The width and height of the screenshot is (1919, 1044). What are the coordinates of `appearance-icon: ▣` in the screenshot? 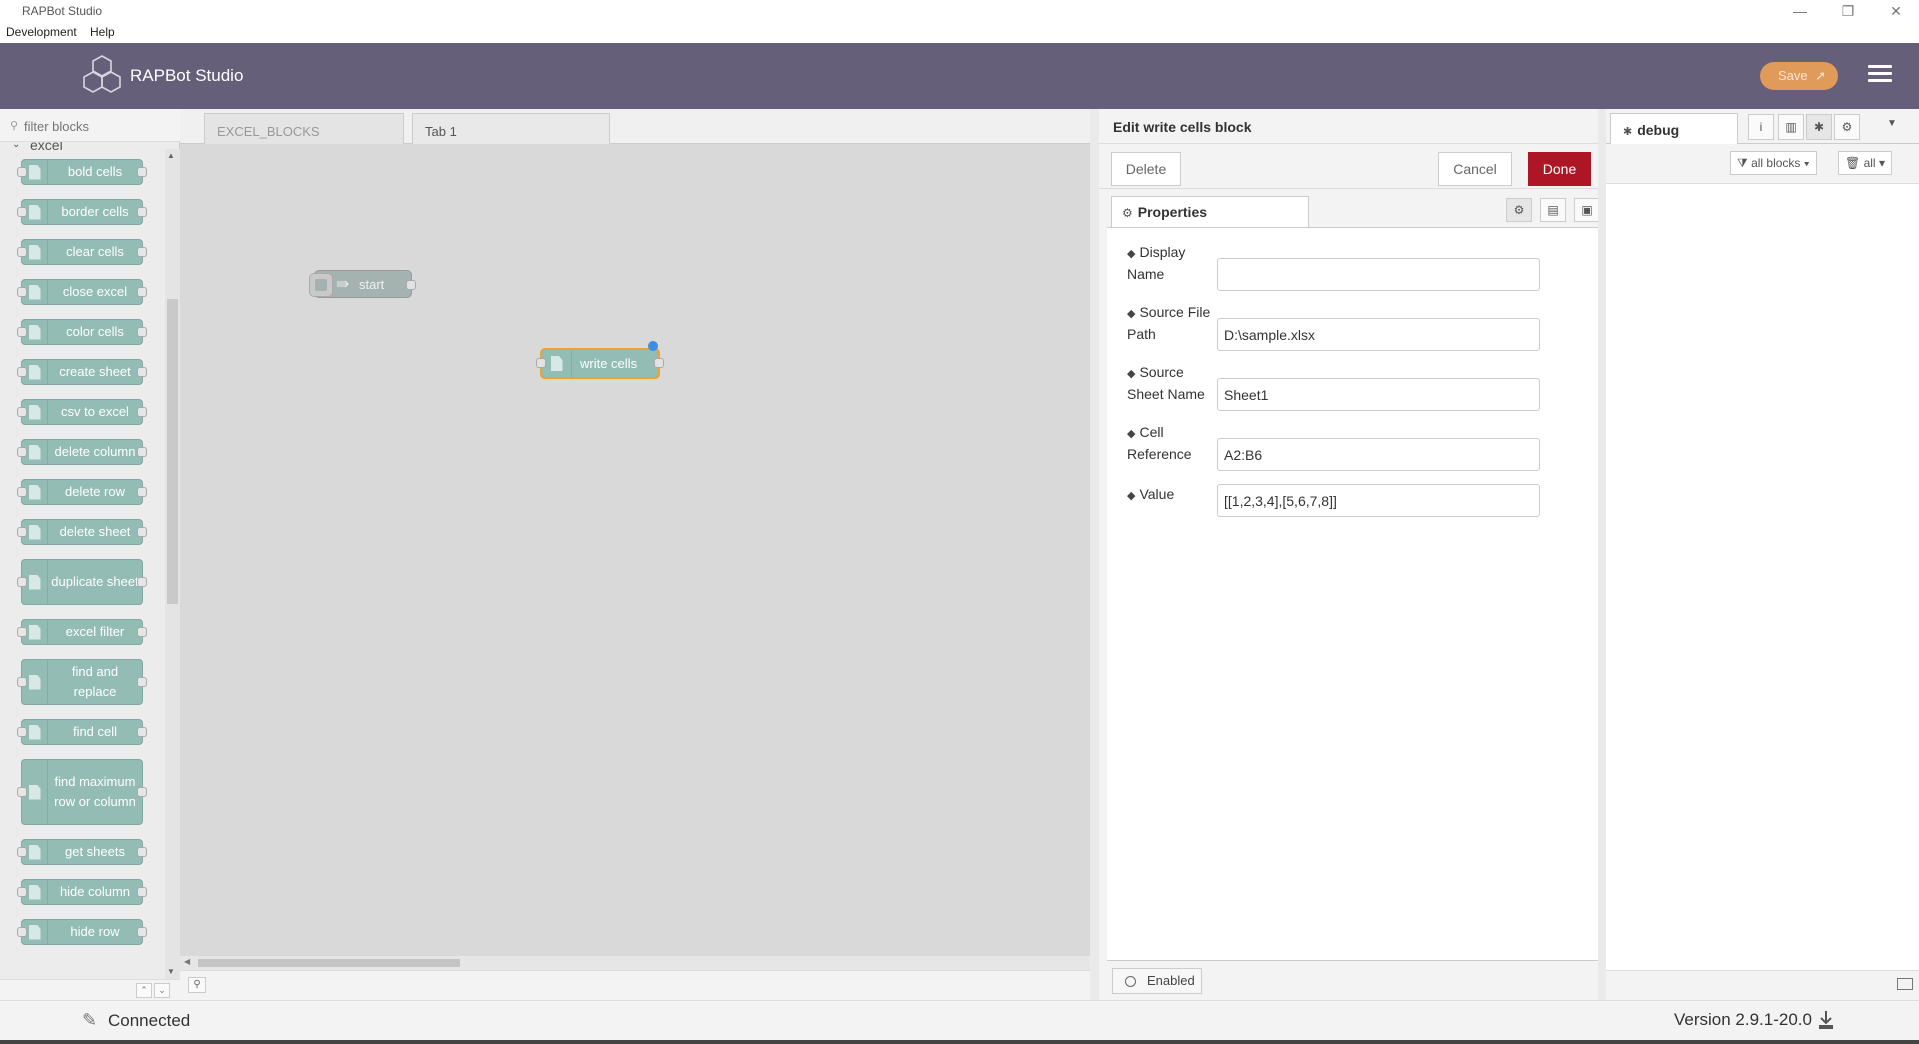 It's located at (1587, 210).